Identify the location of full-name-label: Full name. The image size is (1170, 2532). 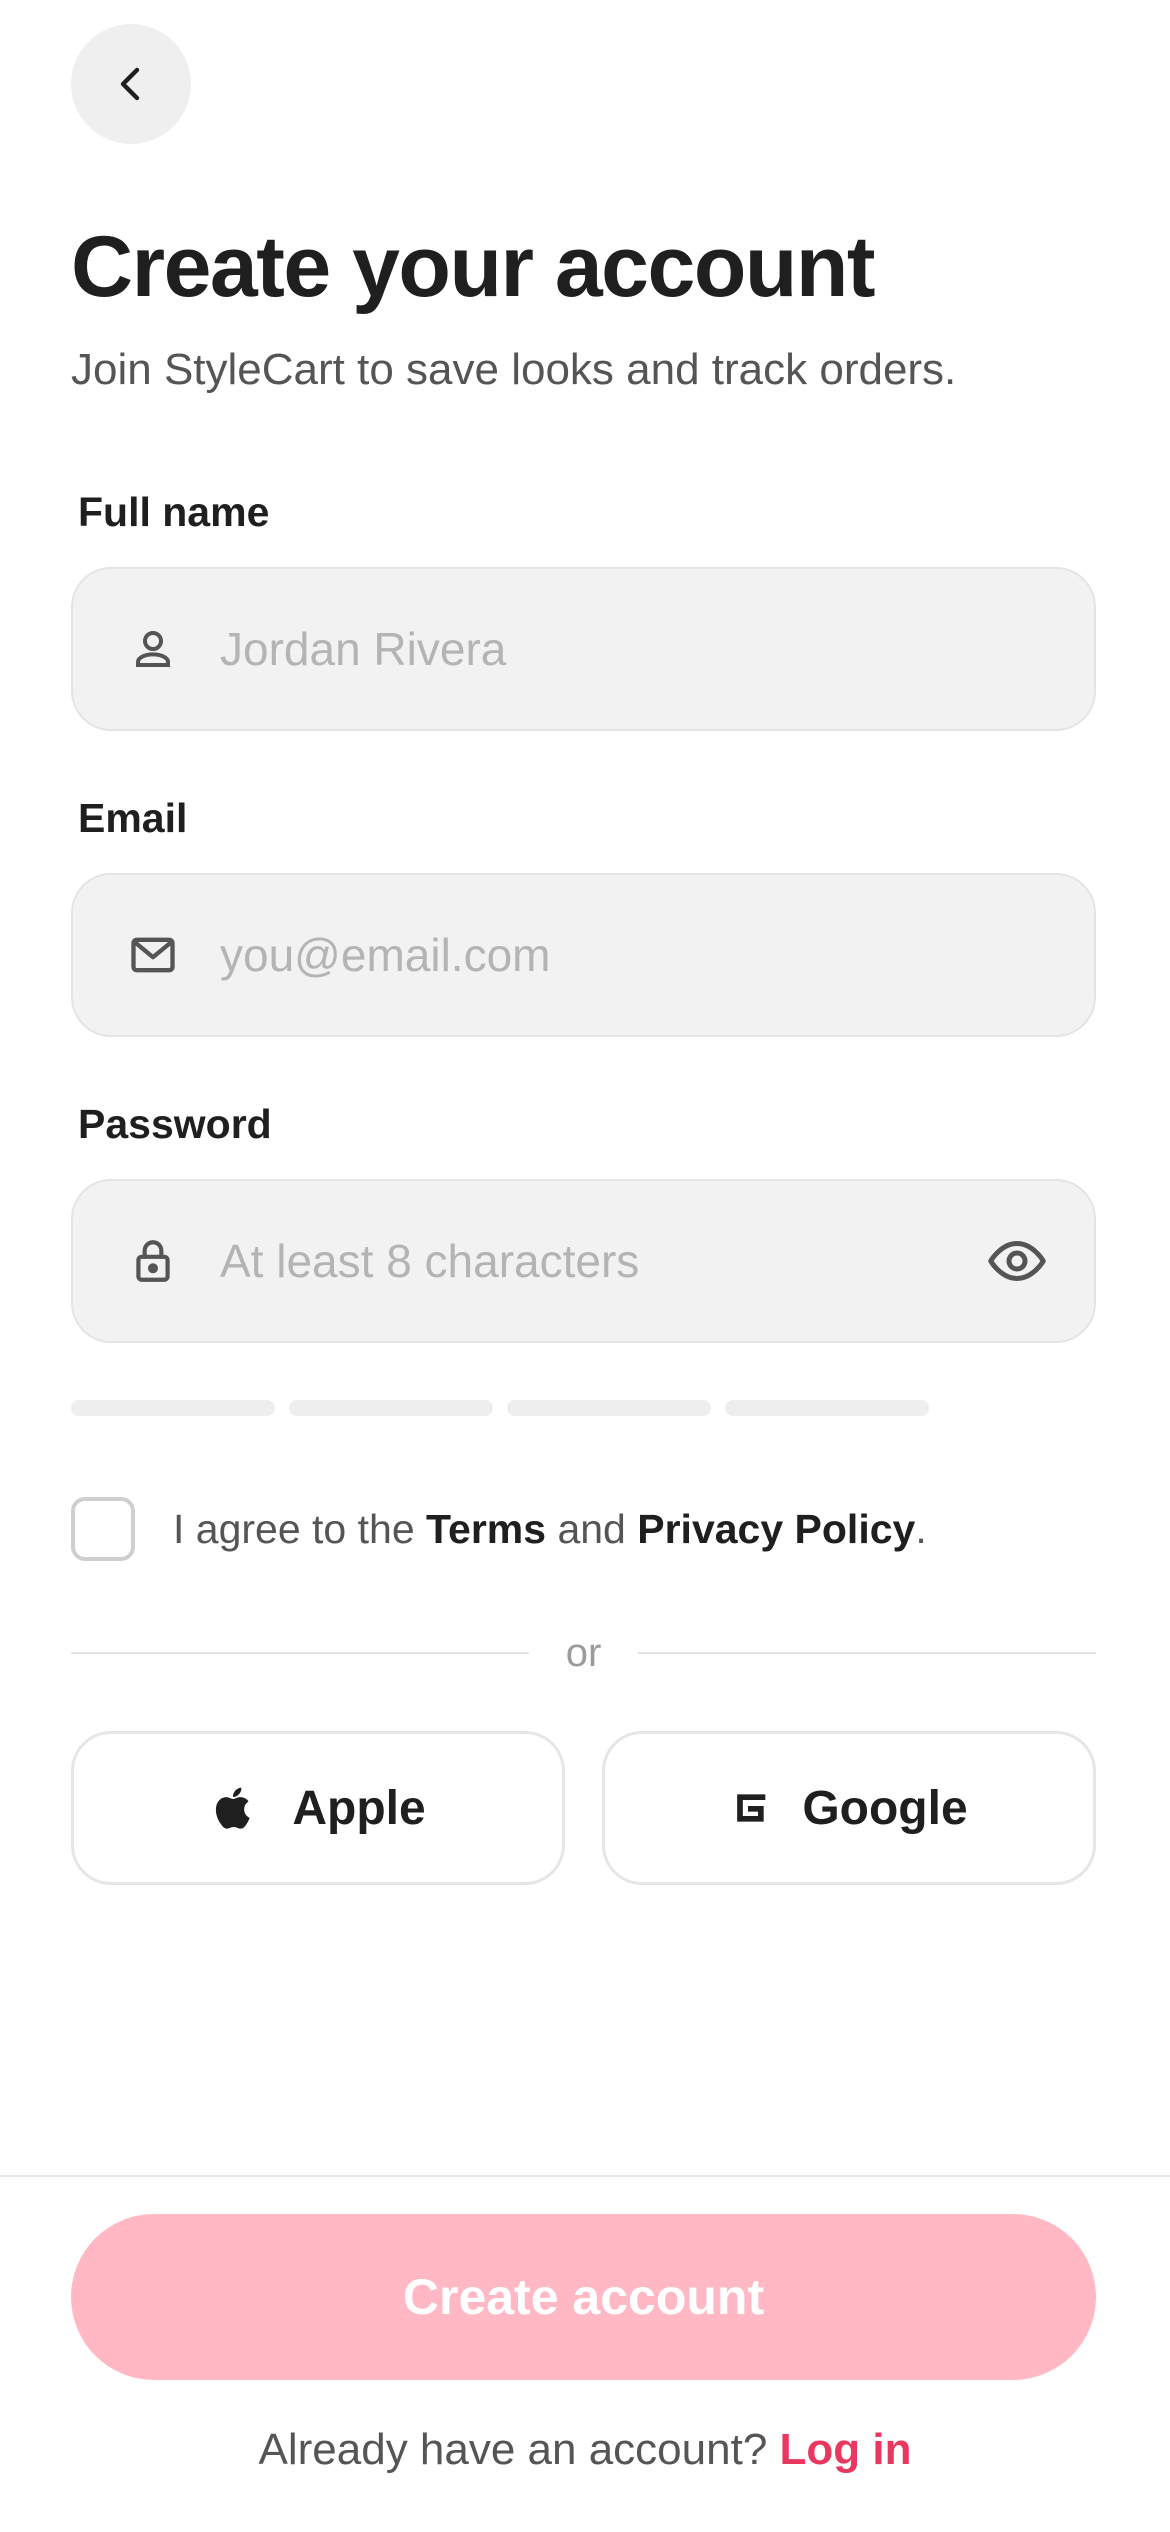
(174, 512).